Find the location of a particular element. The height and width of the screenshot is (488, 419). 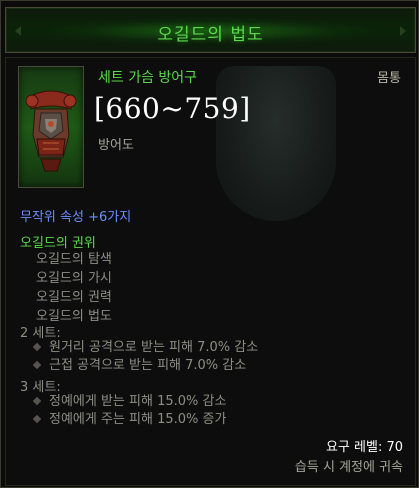

set-item: 오길드의 권력 is located at coordinates (74, 297).